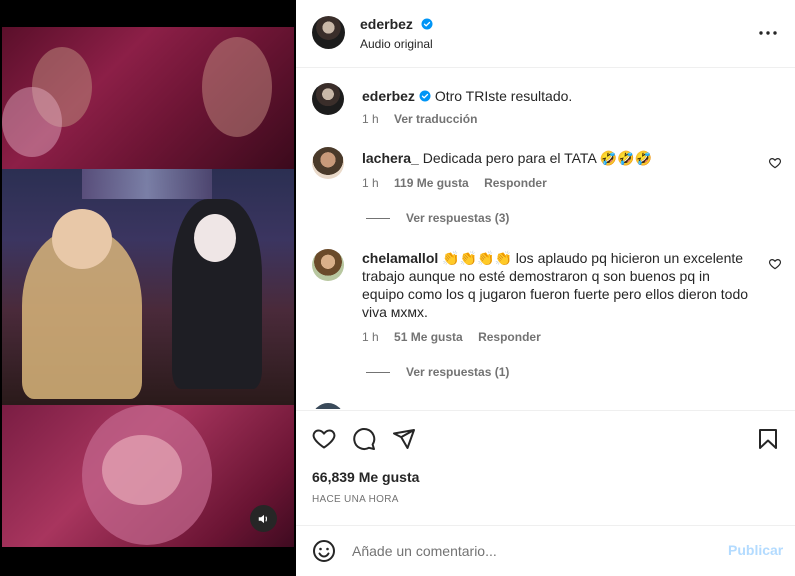 This screenshot has height=576, width=795. I want to click on comment-input, so click(532, 551).